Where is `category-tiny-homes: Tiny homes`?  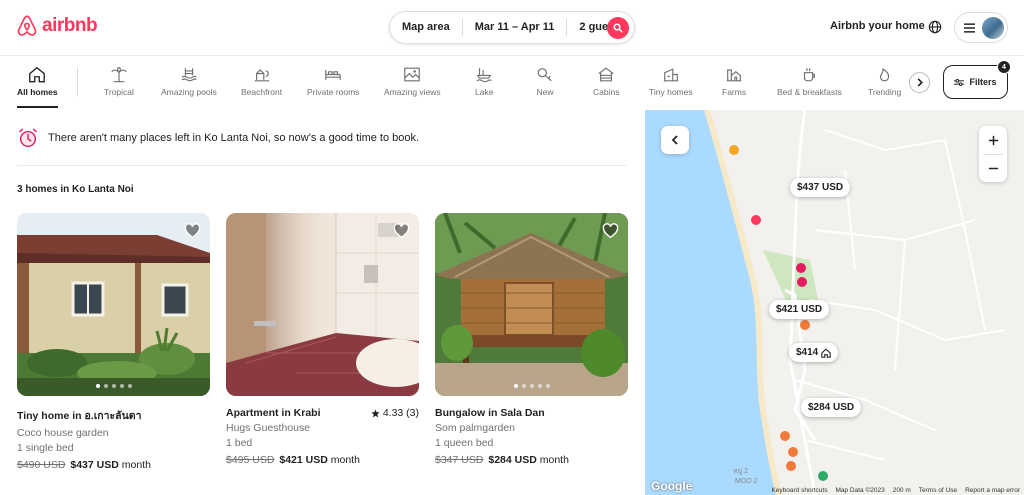
category-tiny-homes: Tiny homes is located at coordinates (671, 81).